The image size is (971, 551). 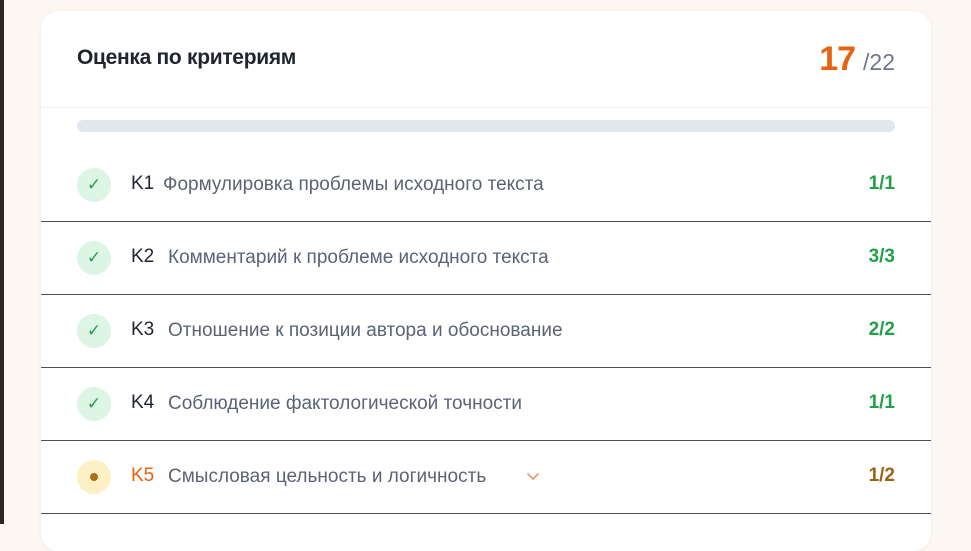 I want to click on criterion-score: 2/2, so click(x=881, y=329).